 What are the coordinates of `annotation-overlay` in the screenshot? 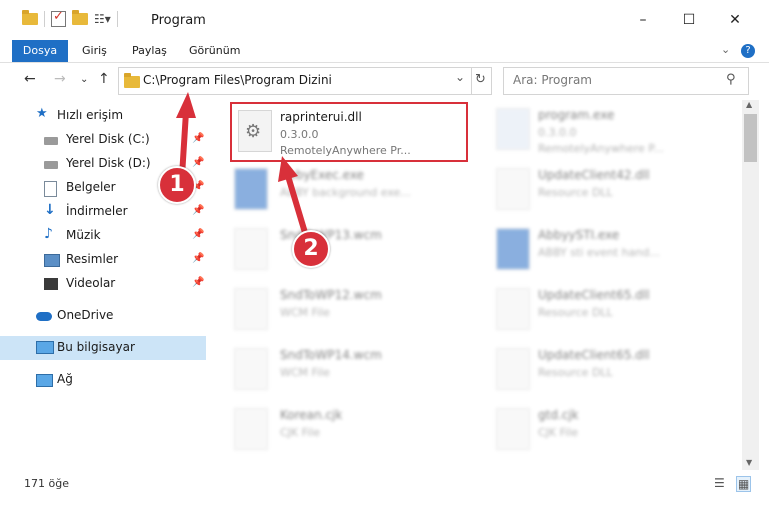 It's located at (242, 164).